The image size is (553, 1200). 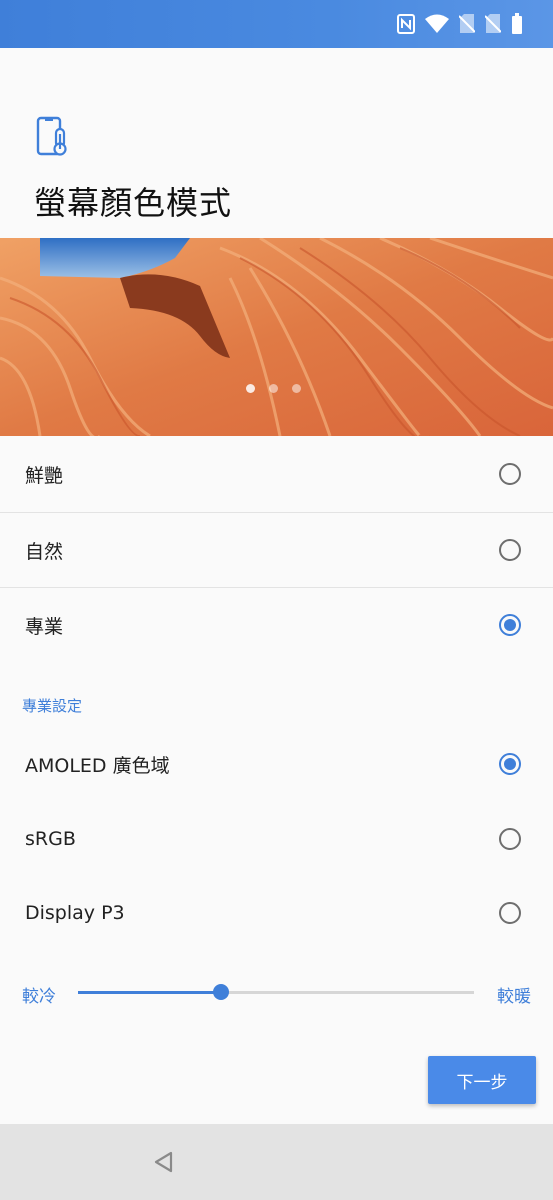 What do you see at coordinates (220, 992) in the screenshot?
I see `slider-thumb` at bounding box center [220, 992].